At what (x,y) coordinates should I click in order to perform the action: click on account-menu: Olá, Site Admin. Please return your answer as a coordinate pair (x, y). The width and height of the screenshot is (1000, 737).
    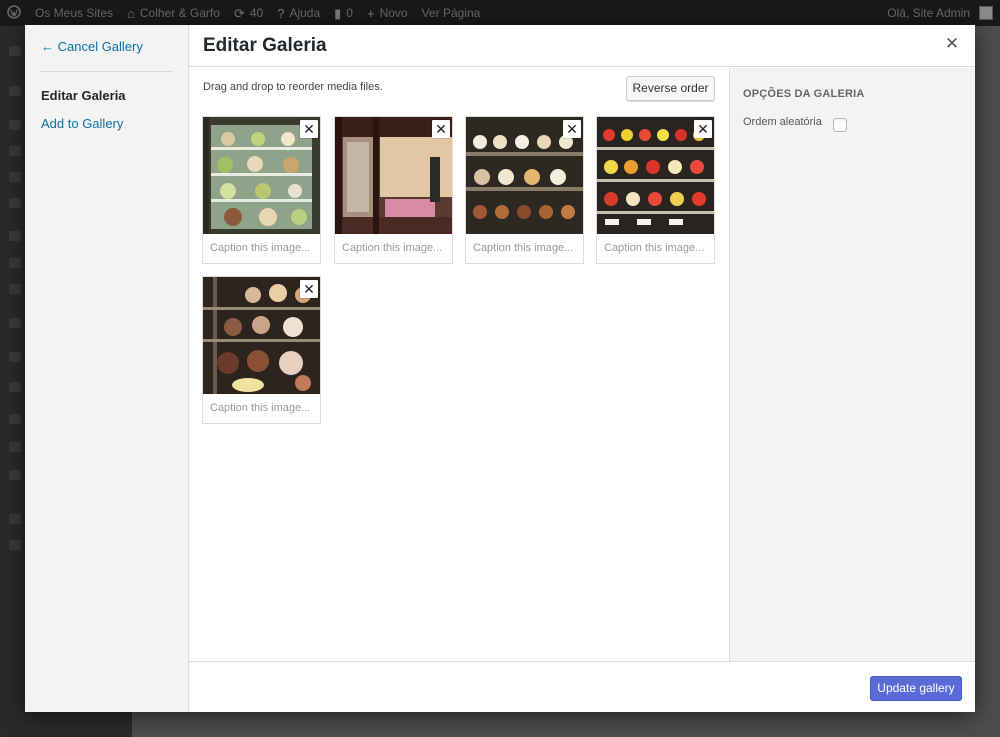
    Looking at the image, I should click on (940, 13).